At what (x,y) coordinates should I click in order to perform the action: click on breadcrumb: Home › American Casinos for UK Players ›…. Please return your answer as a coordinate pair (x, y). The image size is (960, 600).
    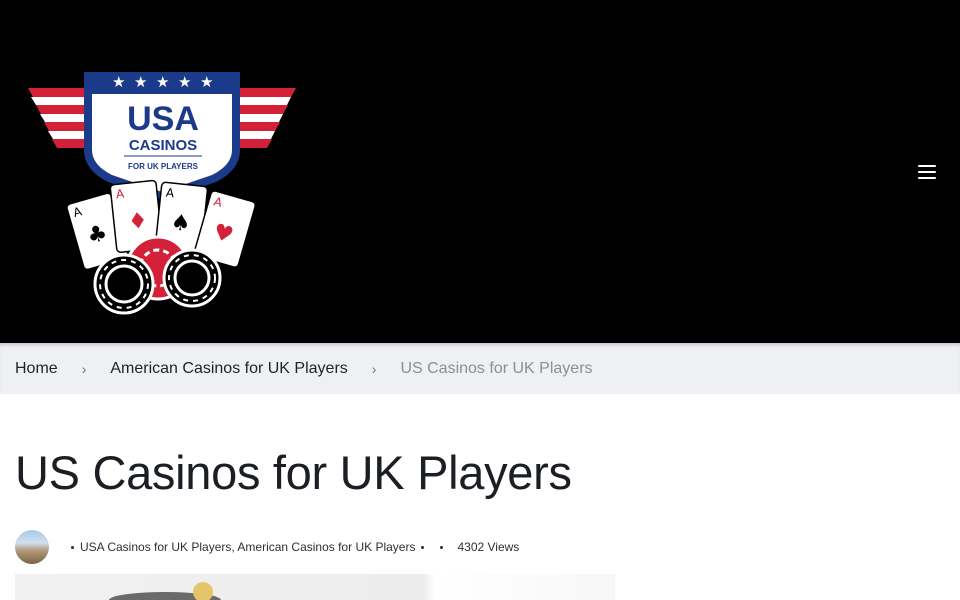
    Looking at the image, I should click on (480, 368).